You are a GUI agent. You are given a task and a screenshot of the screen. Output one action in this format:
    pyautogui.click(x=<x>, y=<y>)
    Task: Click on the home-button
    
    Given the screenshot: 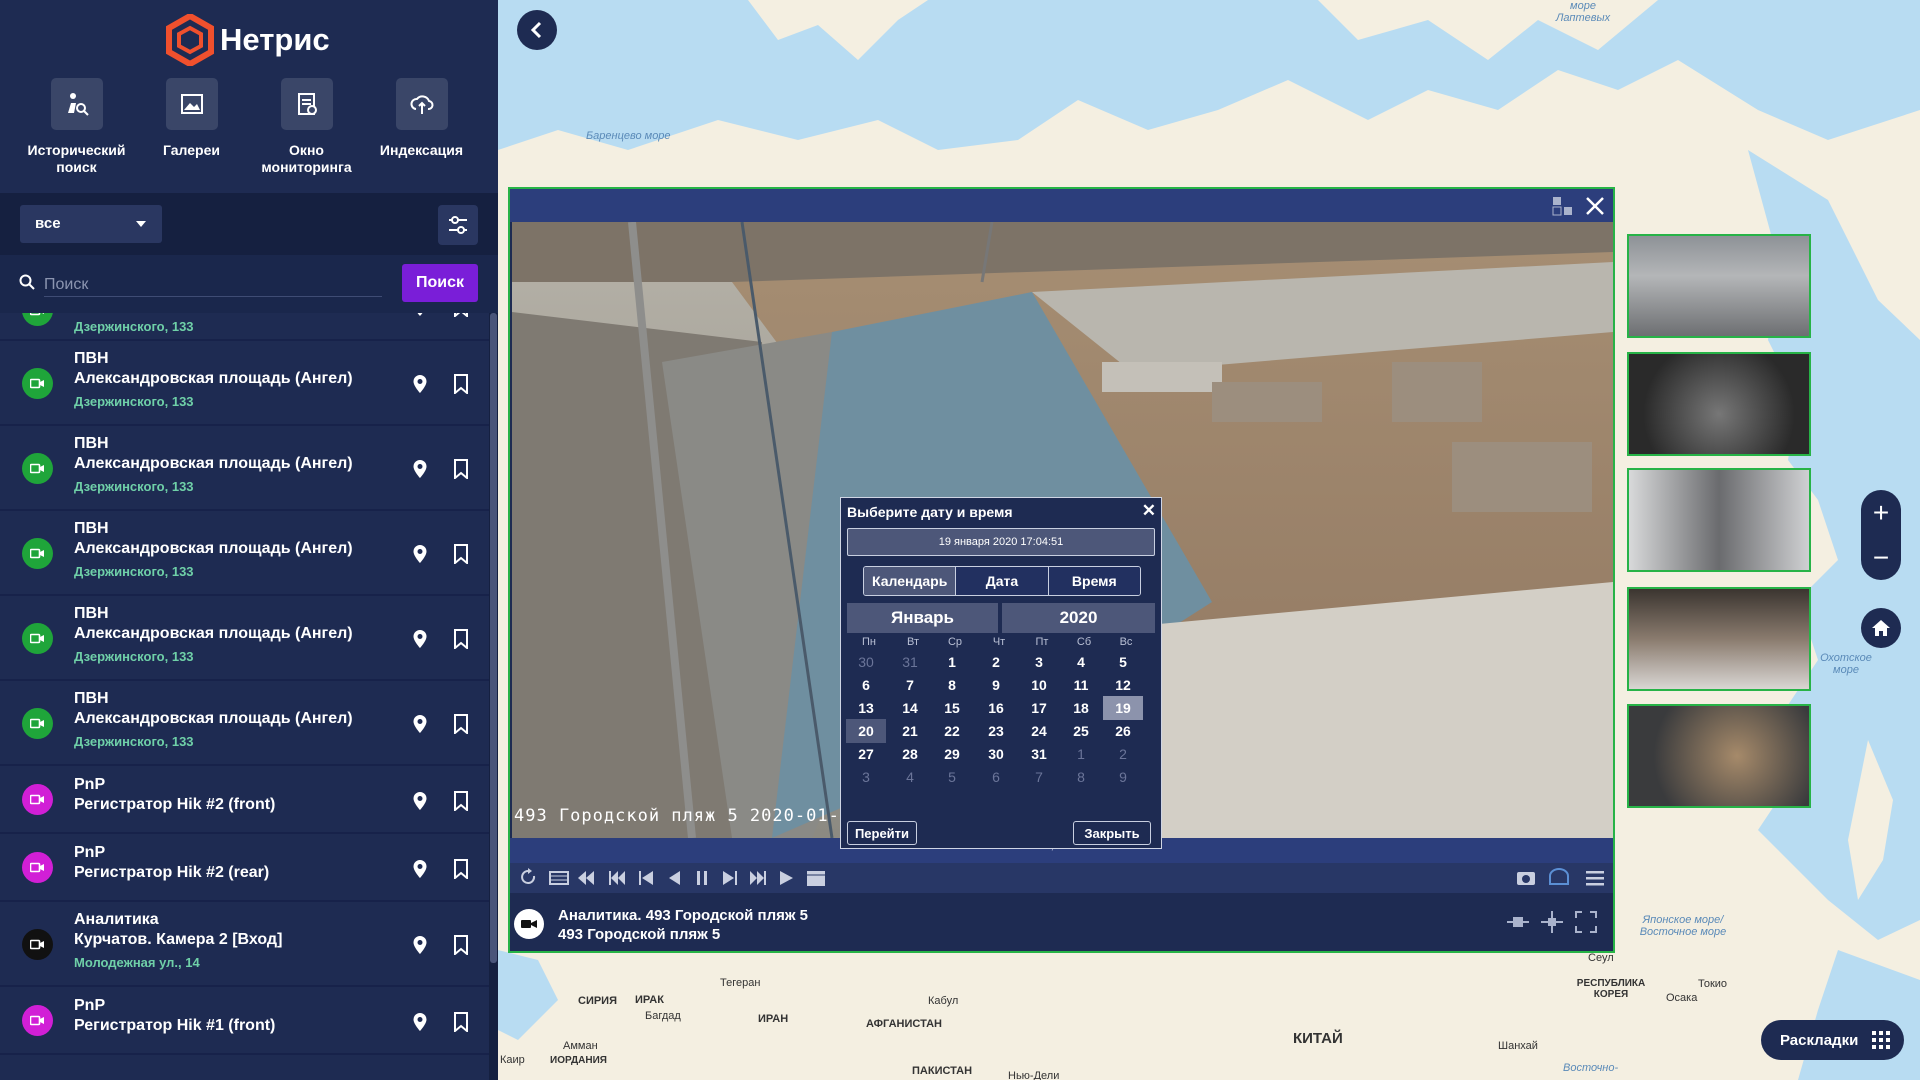 What is the action you would take?
    pyautogui.click(x=1881, y=628)
    